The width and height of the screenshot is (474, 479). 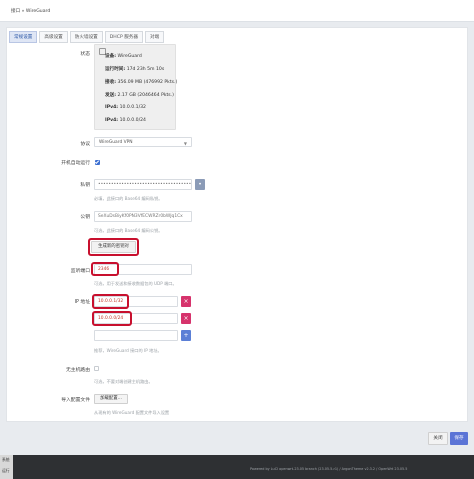 I want to click on status-label: 状态, so click(x=85, y=54).